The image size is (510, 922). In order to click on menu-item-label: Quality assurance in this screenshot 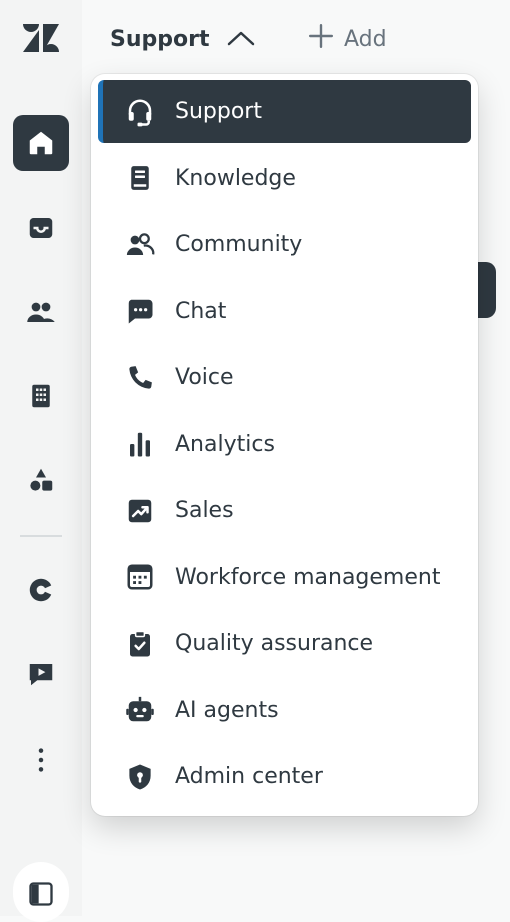, I will do `click(274, 643)`.